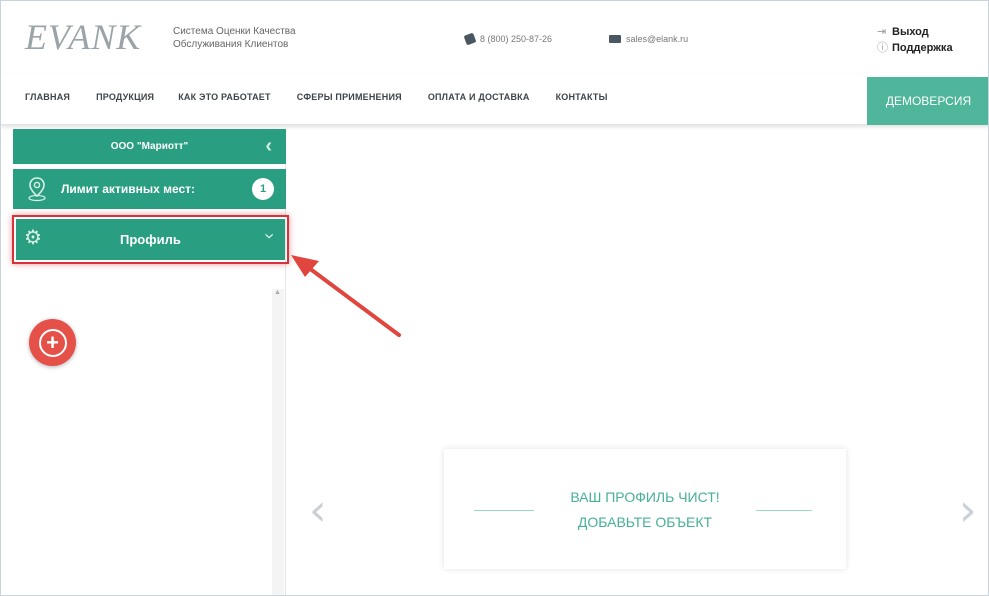 The width and height of the screenshot is (989, 596). Describe the element at coordinates (37, 189) in the screenshot. I see `location-pin-icon` at that location.